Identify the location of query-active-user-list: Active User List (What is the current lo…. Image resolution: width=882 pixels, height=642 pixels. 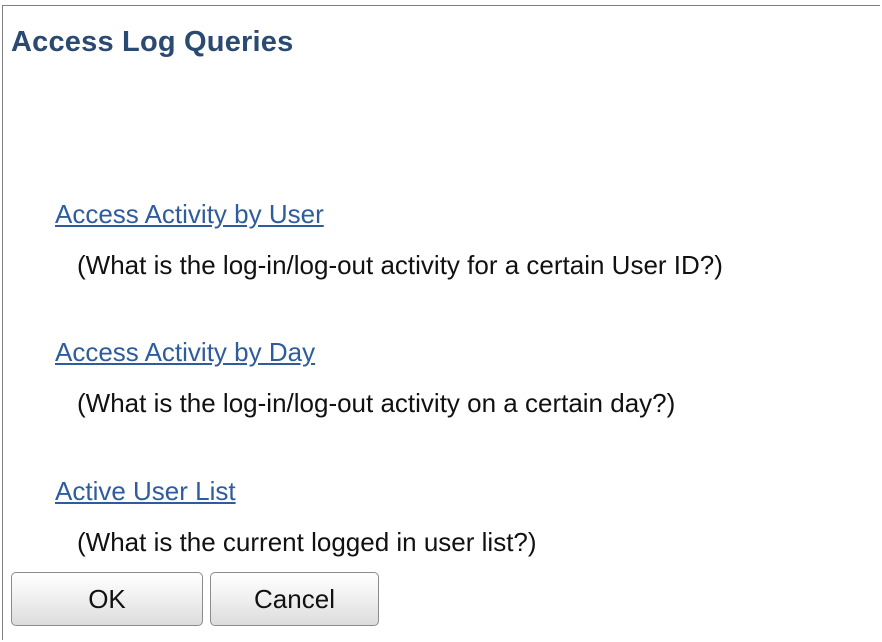
(296, 516).